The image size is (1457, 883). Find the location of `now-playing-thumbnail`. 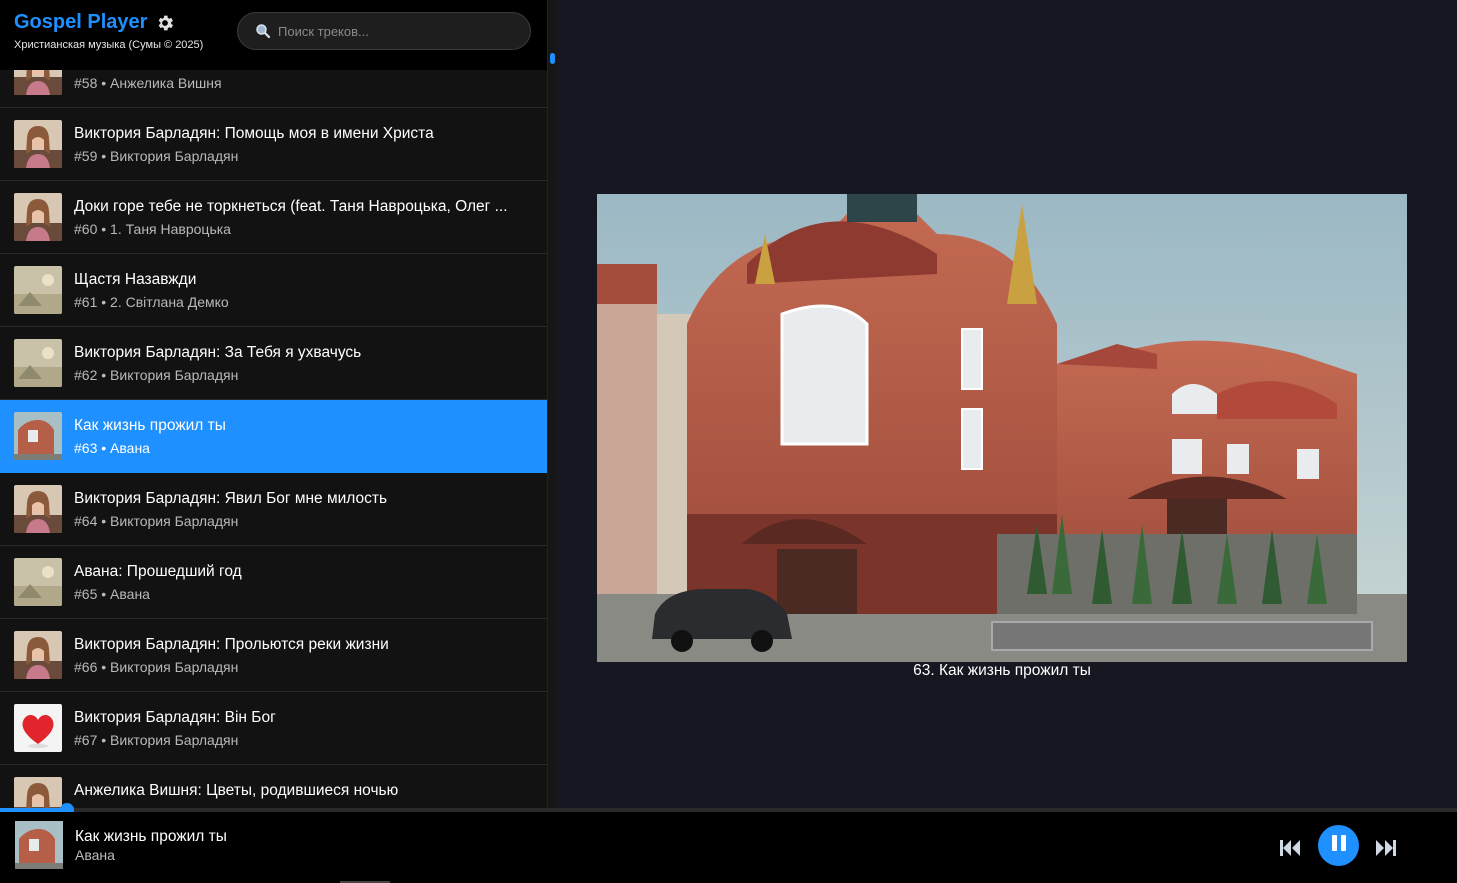

now-playing-thumbnail is located at coordinates (39, 845).